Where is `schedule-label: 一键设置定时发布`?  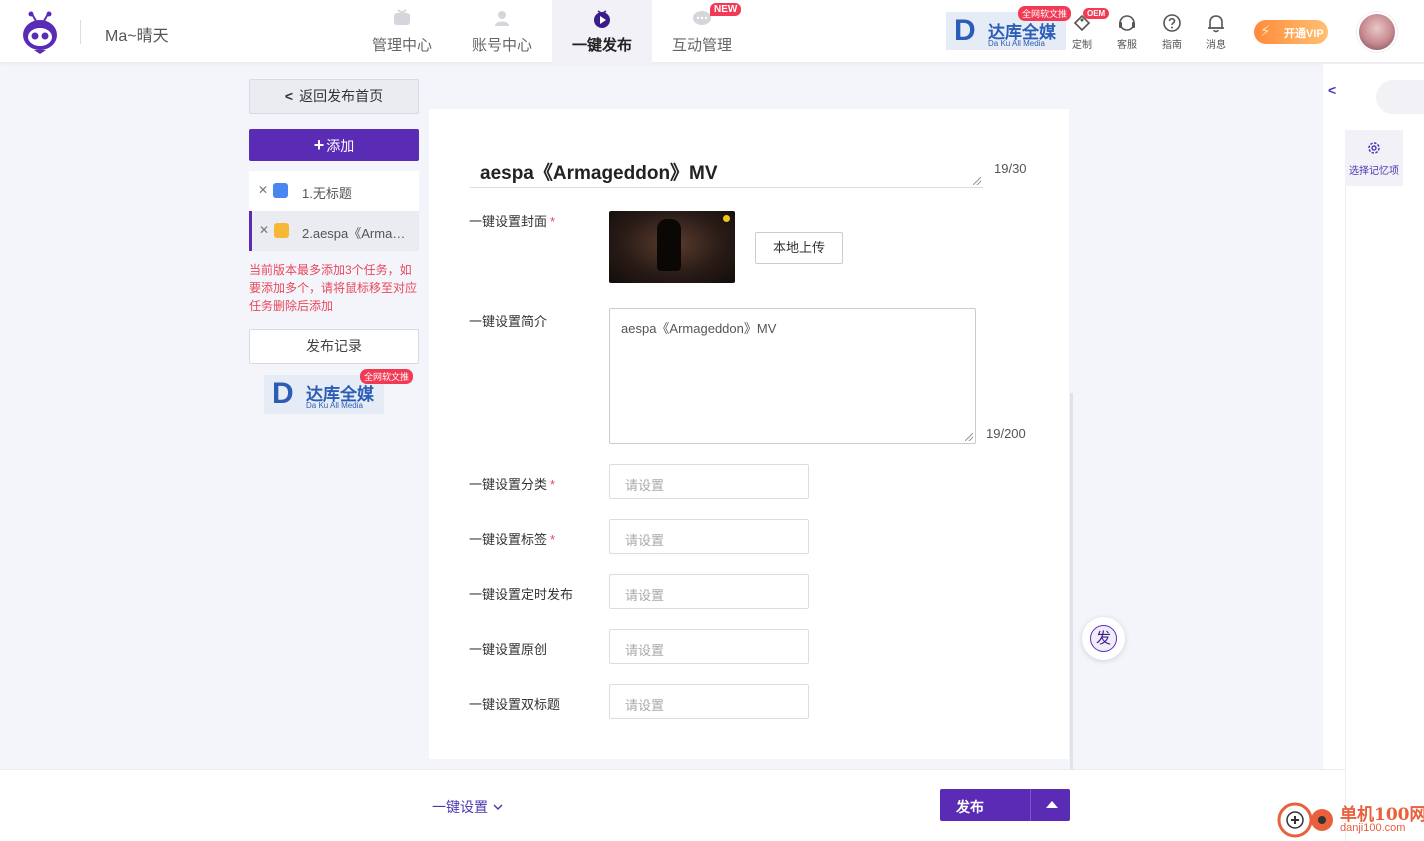
schedule-label: 一键设置定时发布 is located at coordinates (521, 594).